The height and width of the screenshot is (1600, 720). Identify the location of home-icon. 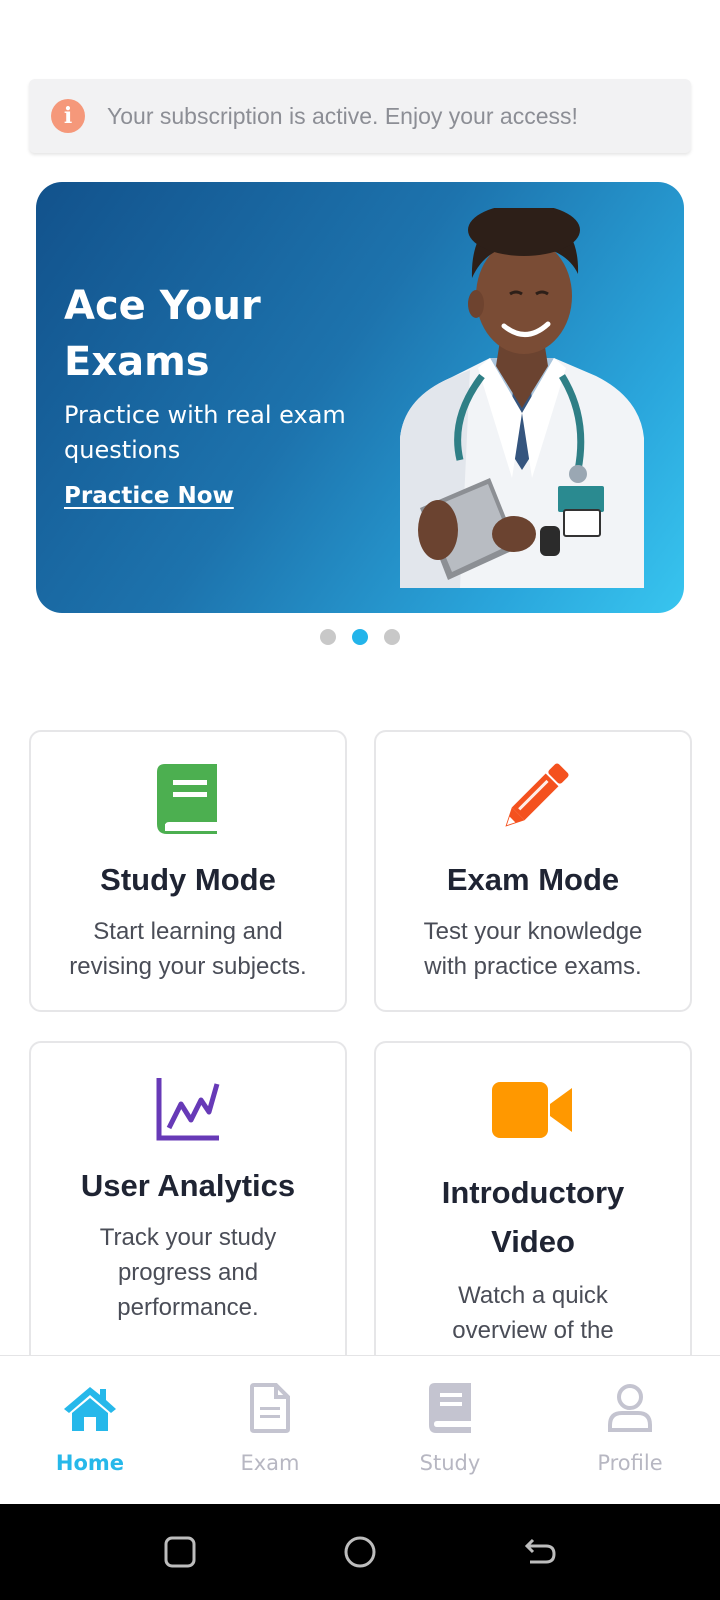
(90, 1409).